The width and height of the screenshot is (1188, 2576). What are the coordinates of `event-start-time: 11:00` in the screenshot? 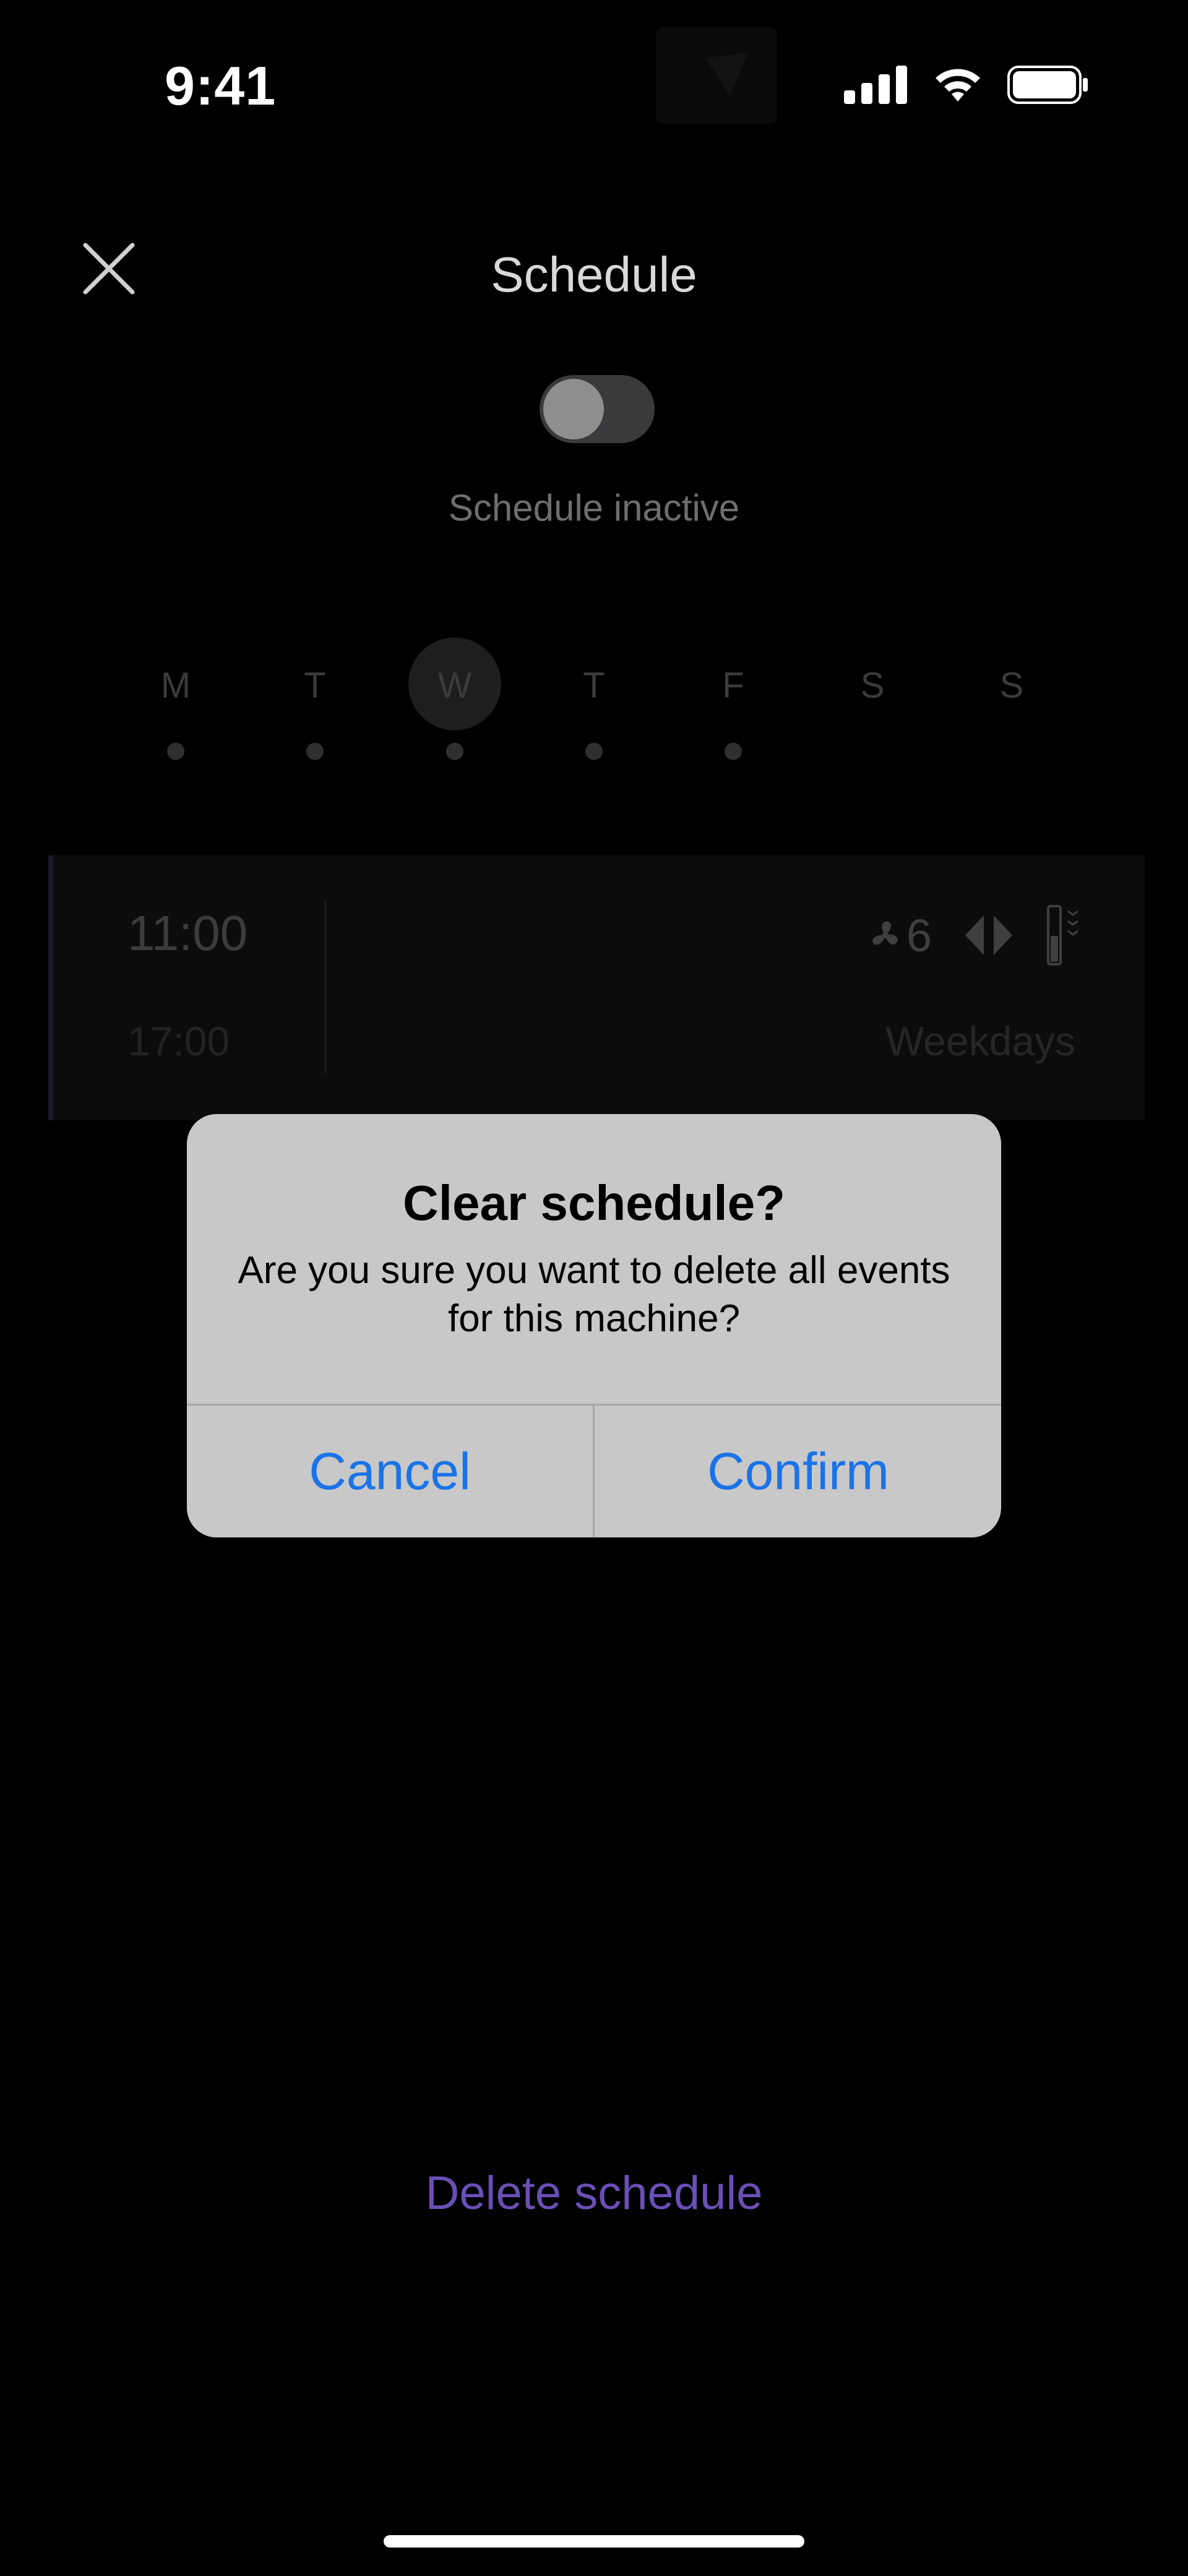 It's located at (187, 933).